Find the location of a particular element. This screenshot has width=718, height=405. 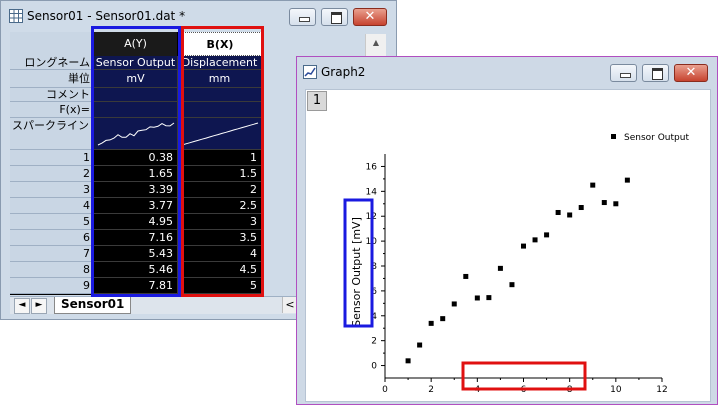

graph-minimize-button is located at coordinates (623, 73).